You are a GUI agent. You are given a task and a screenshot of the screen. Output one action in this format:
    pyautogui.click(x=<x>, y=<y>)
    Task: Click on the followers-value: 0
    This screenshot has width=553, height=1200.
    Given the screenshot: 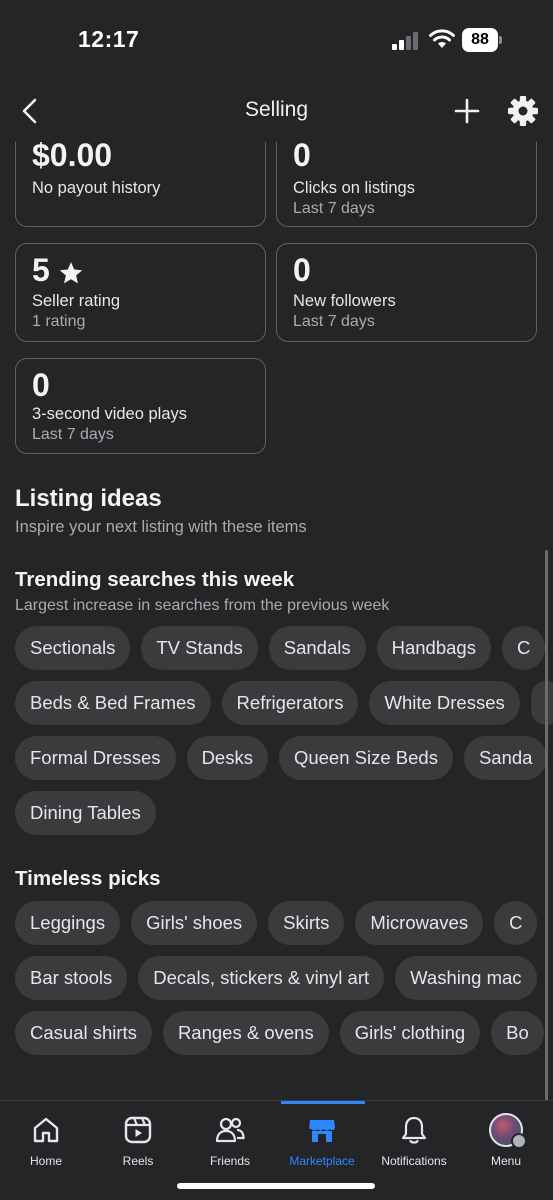 What is the action you would take?
    pyautogui.click(x=302, y=270)
    